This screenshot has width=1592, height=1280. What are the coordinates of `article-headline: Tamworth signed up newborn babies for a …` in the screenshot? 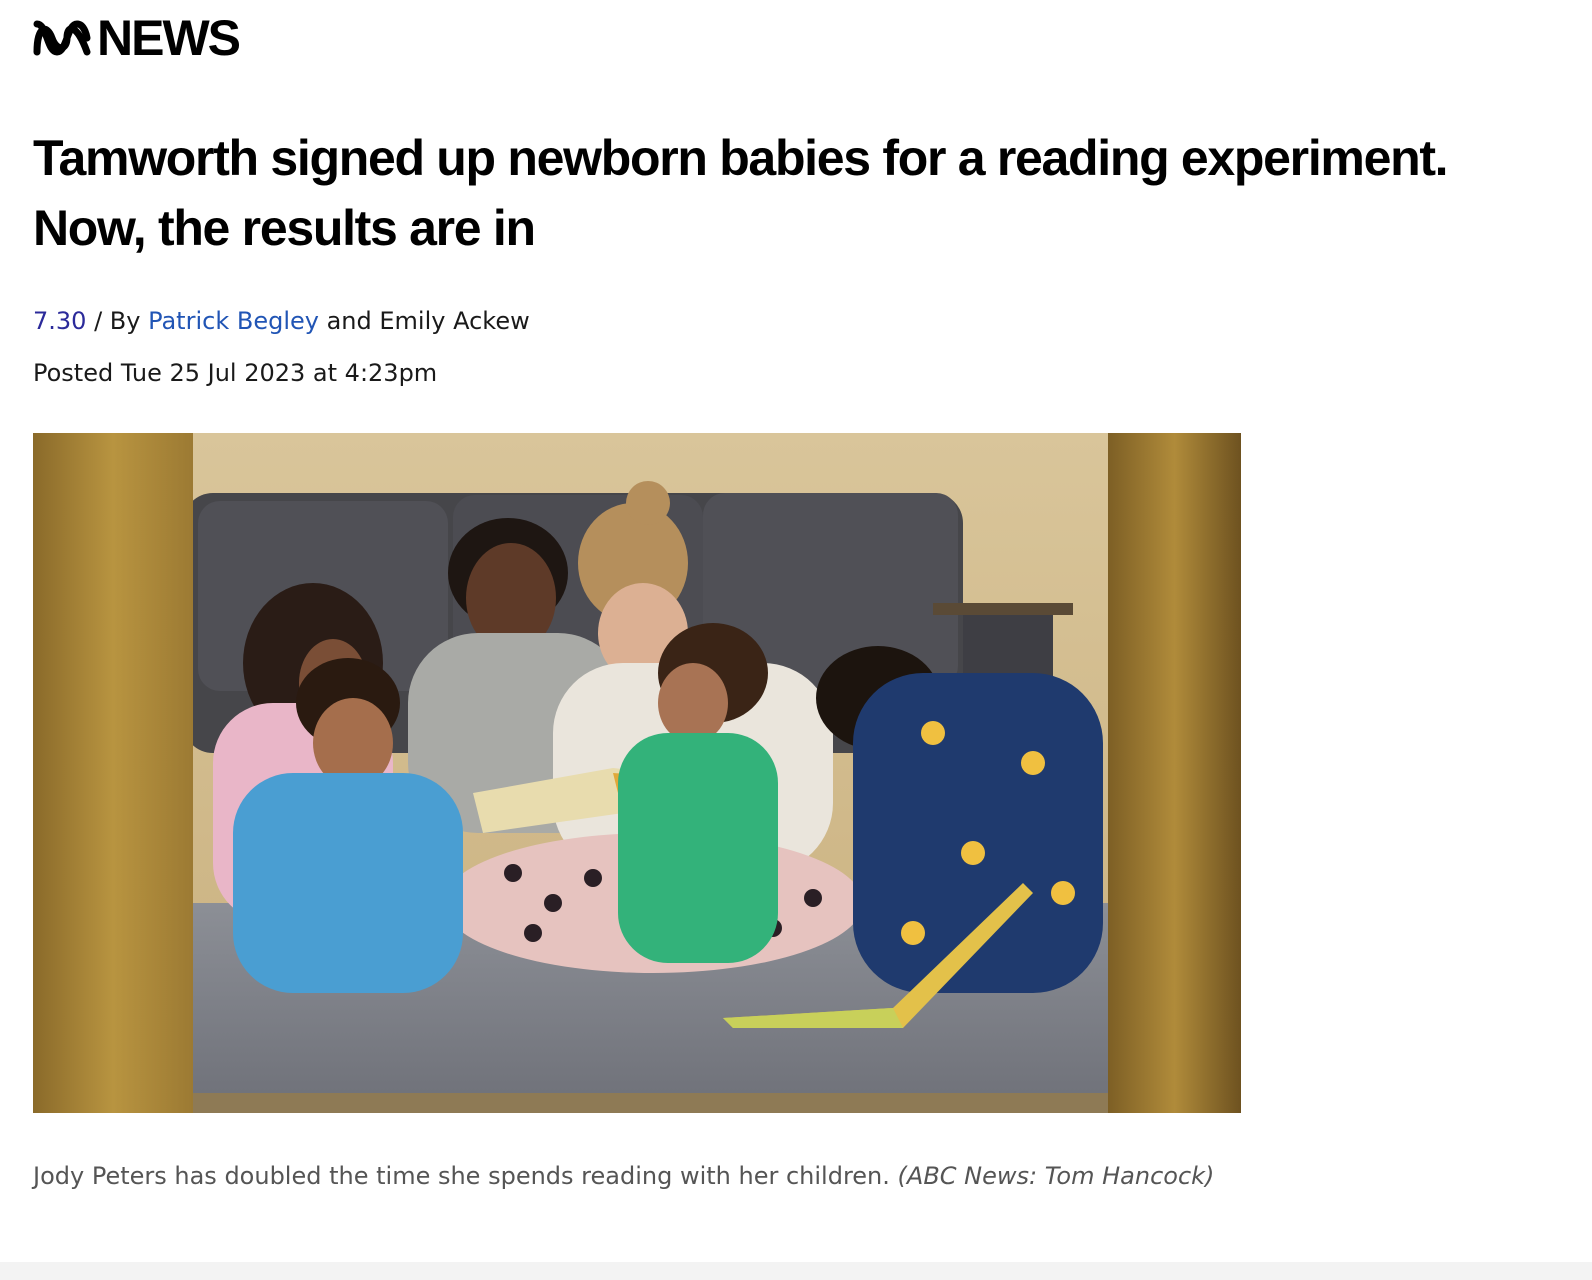 It's located at (741, 193).